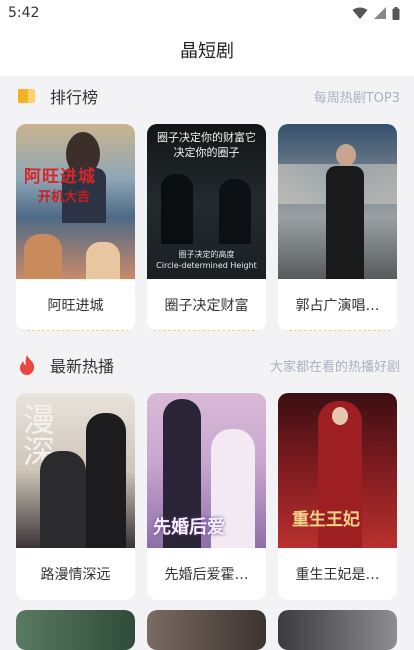  I want to click on poster-title-text: 圈子决定你的财富它决定你的圈子, so click(206, 145).